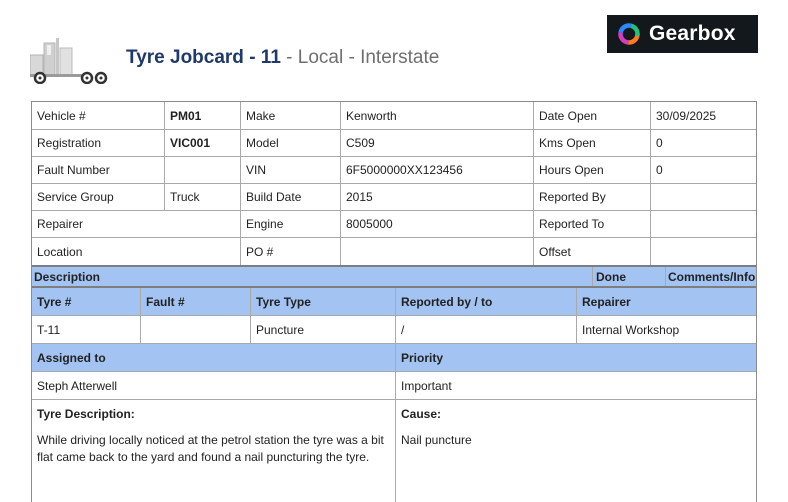  I want to click on hours-open-value: 0, so click(703, 170).